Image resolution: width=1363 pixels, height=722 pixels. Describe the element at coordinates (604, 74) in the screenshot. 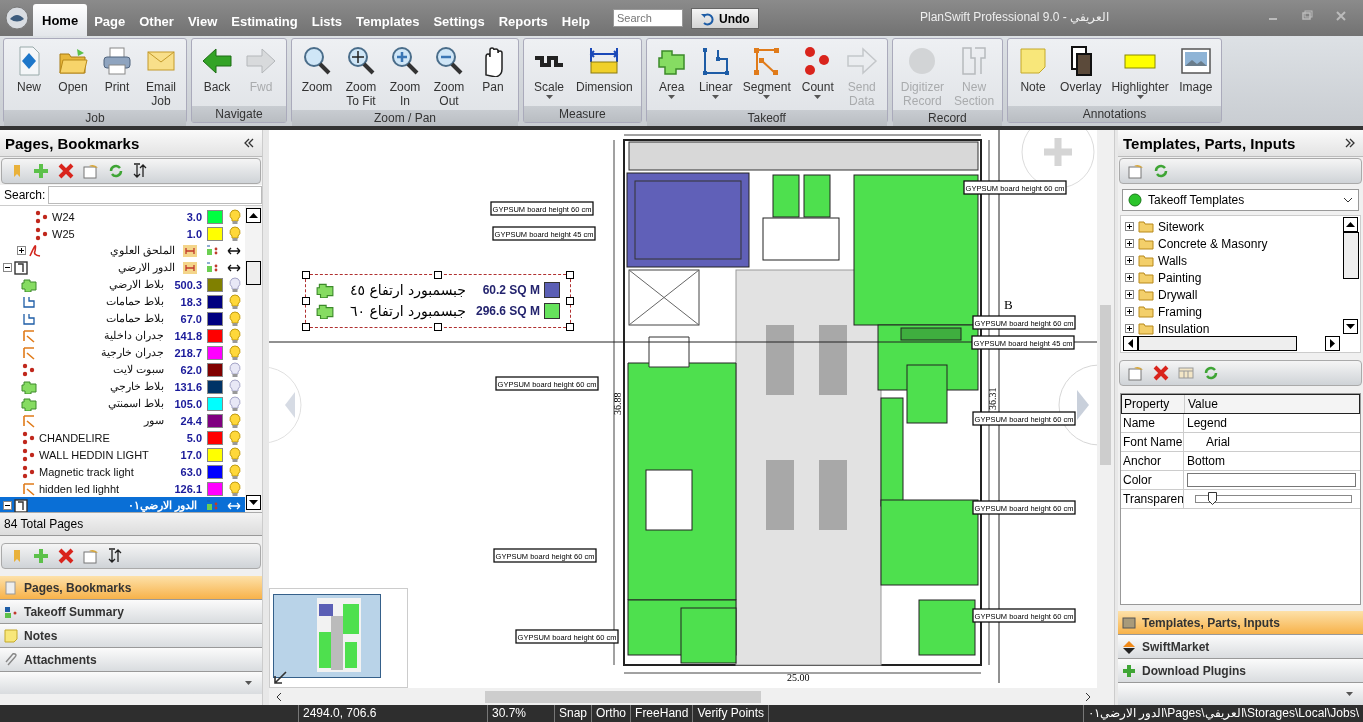

I see `ribbon-button: Dimension` at that location.